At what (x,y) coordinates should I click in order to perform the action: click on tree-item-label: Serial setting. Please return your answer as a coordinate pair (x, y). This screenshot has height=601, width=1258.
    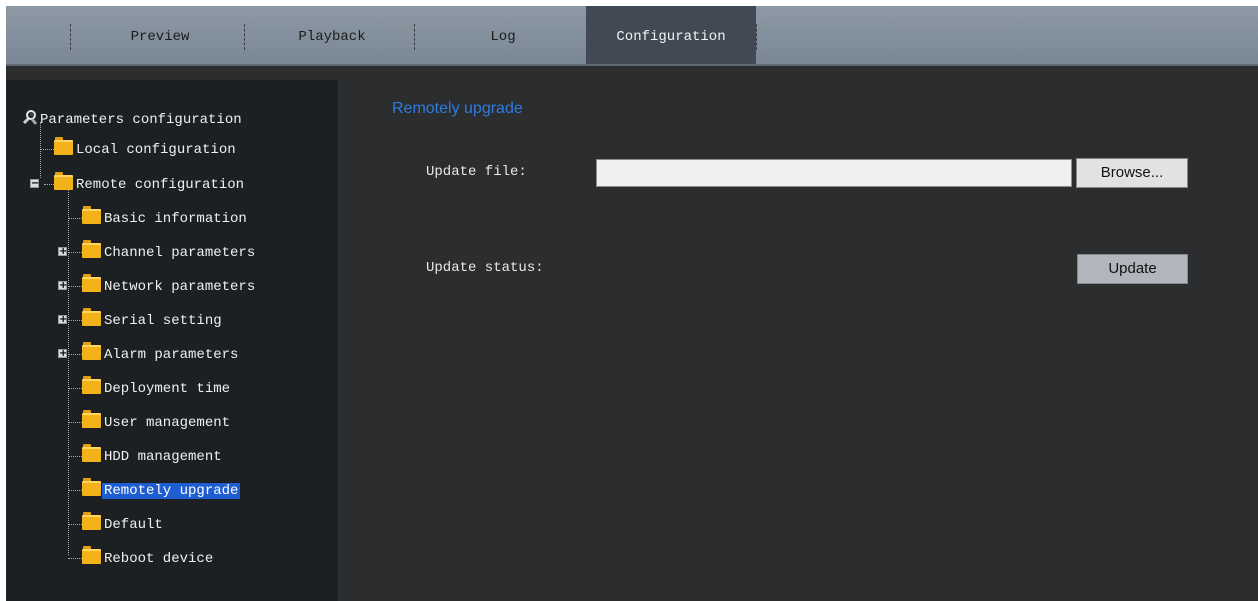
    Looking at the image, I should click on (163, 321).